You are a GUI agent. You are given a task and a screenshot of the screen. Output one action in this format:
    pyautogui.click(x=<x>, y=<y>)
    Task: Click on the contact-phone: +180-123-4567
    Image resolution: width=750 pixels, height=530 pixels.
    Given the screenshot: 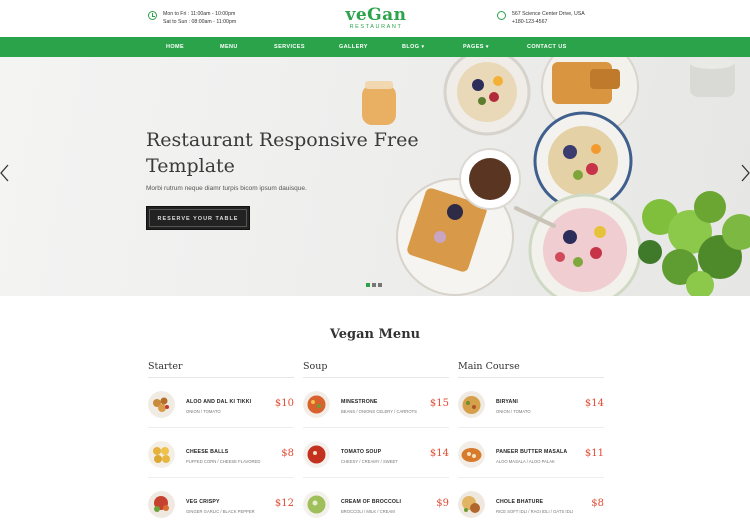 What is the action you would take?
    pyautogui.click(x=548, y=22)
    